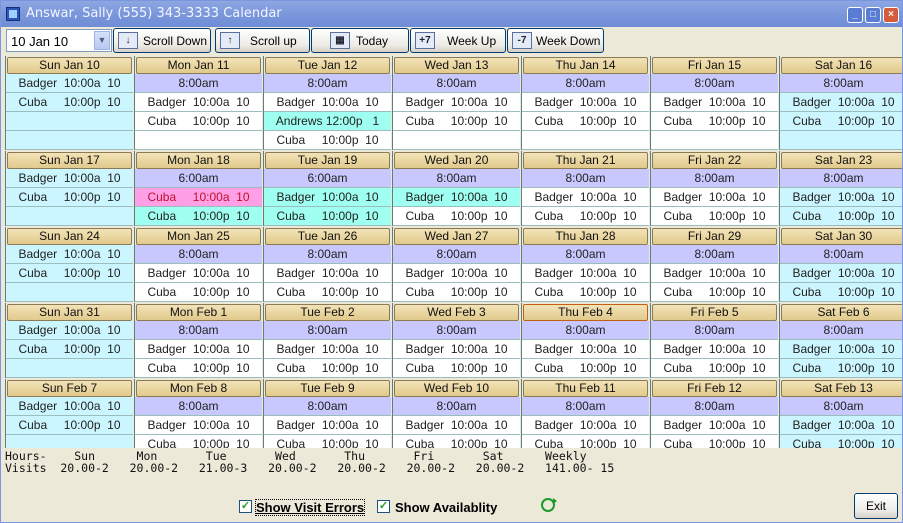  Describe the element at coordinates (841, 236) in the screenshot. I see `day-header: Sat Jan 30` at that location.